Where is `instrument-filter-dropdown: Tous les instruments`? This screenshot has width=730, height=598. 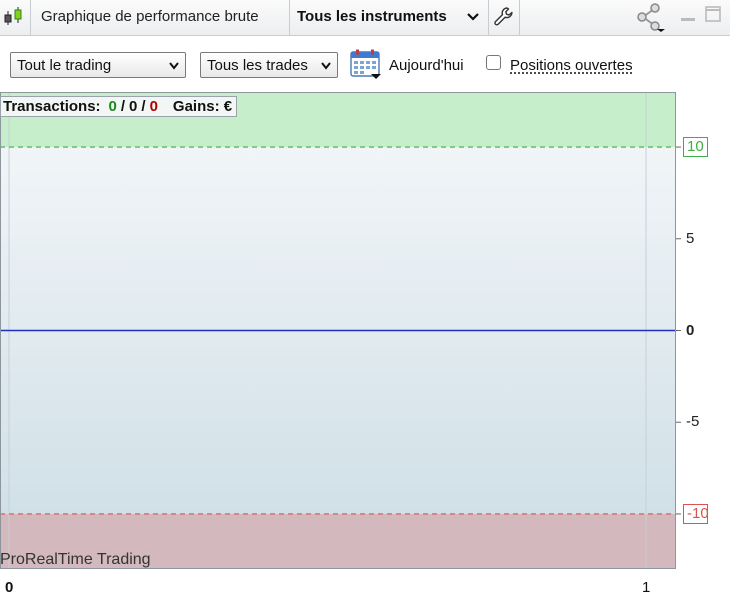 instrument-filter-dropdown: Tous les instruments is located at coordinates (389, 17).